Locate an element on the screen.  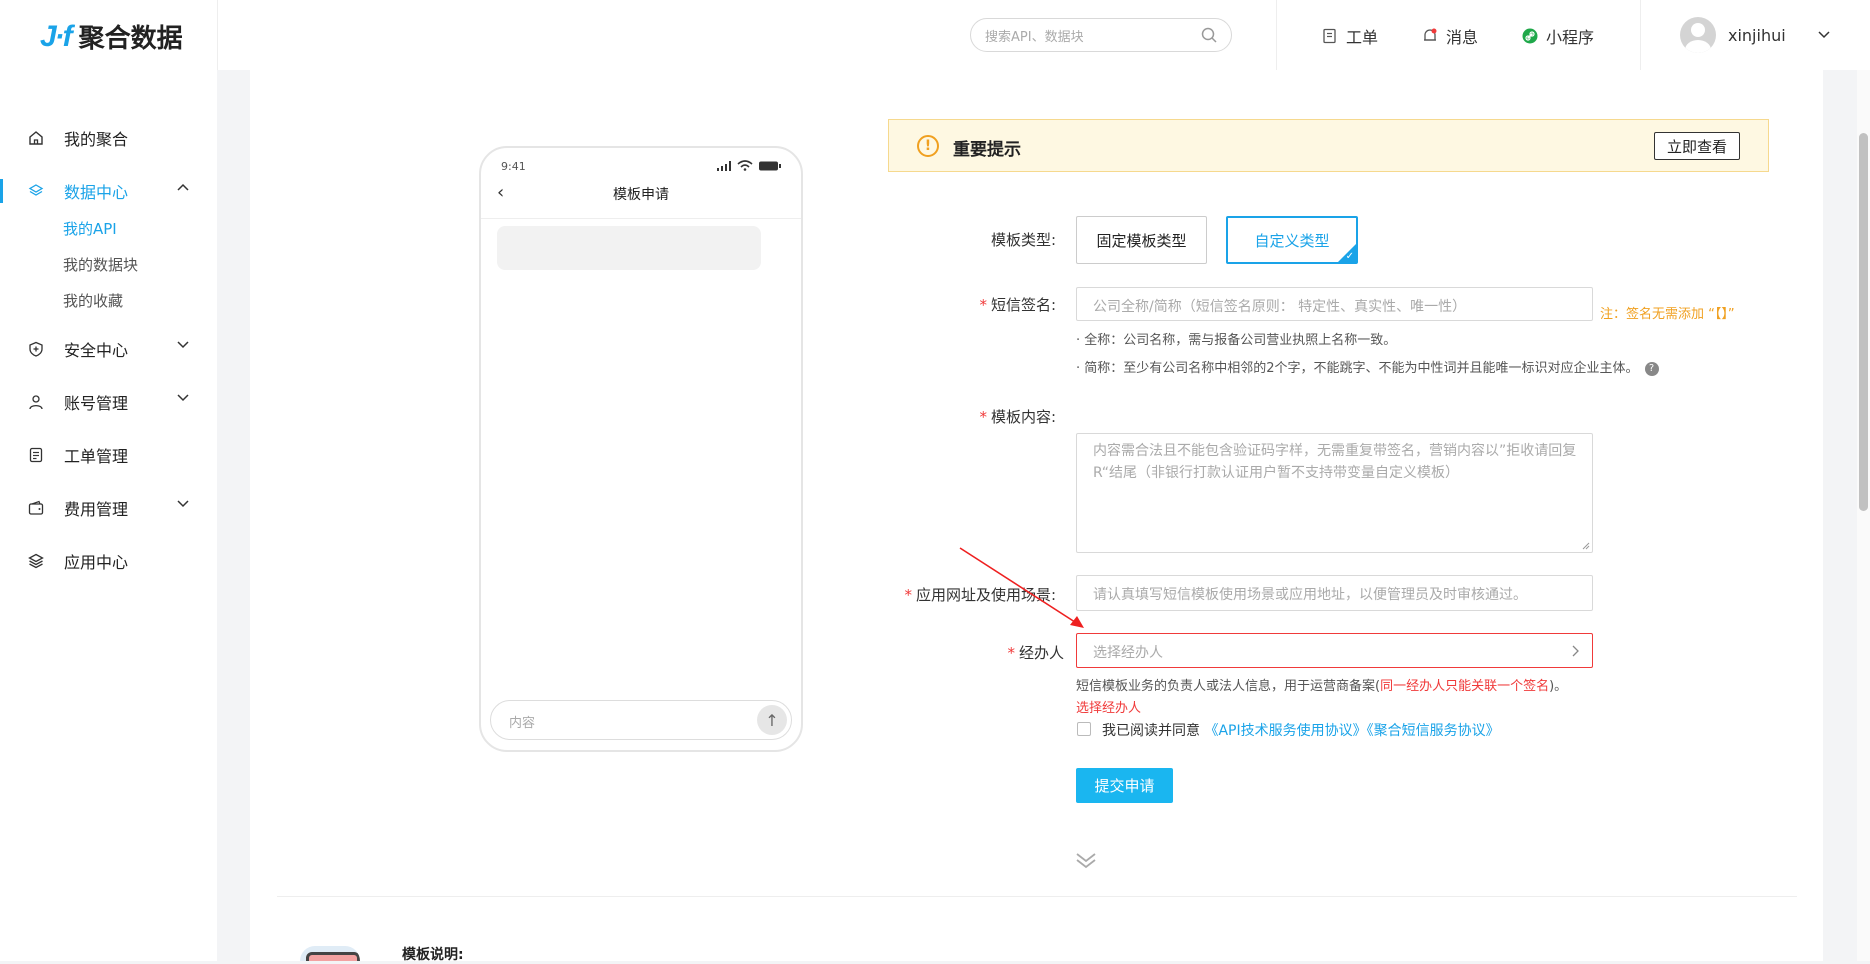
top-bar: J·f 聚合数据 搜索API、数据块 工单 消息 小程序 xinjihui is located at coordinates (935, 35).